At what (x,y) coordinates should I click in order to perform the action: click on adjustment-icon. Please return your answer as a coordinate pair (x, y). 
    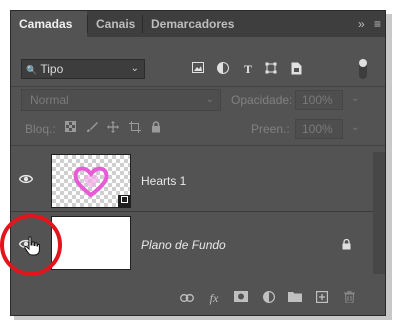
    Looking at the image, I should click on (223, 69).